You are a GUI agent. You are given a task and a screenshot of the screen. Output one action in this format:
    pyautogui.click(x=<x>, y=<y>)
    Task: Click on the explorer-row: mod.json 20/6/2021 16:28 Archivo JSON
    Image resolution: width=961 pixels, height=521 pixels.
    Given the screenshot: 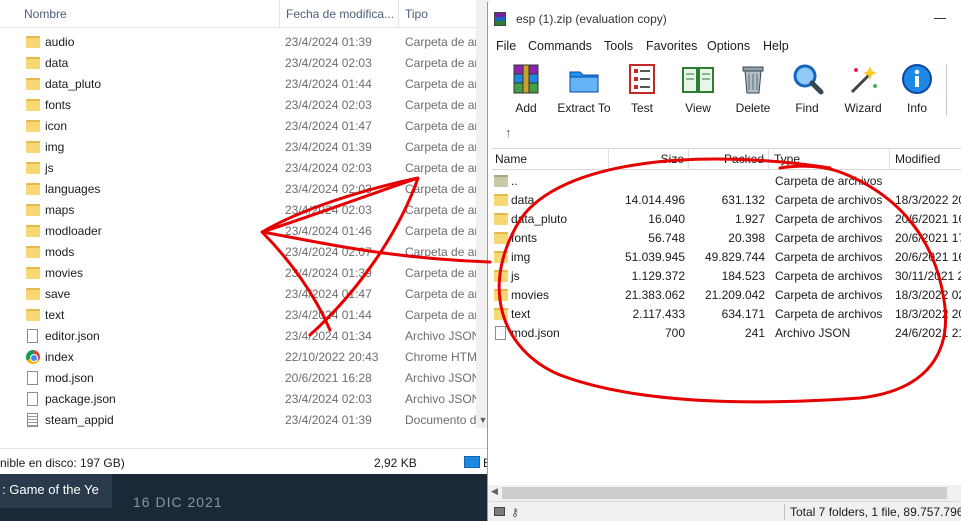 What is the action you would take?
    pyautogui.click(x=245, y=378)
    